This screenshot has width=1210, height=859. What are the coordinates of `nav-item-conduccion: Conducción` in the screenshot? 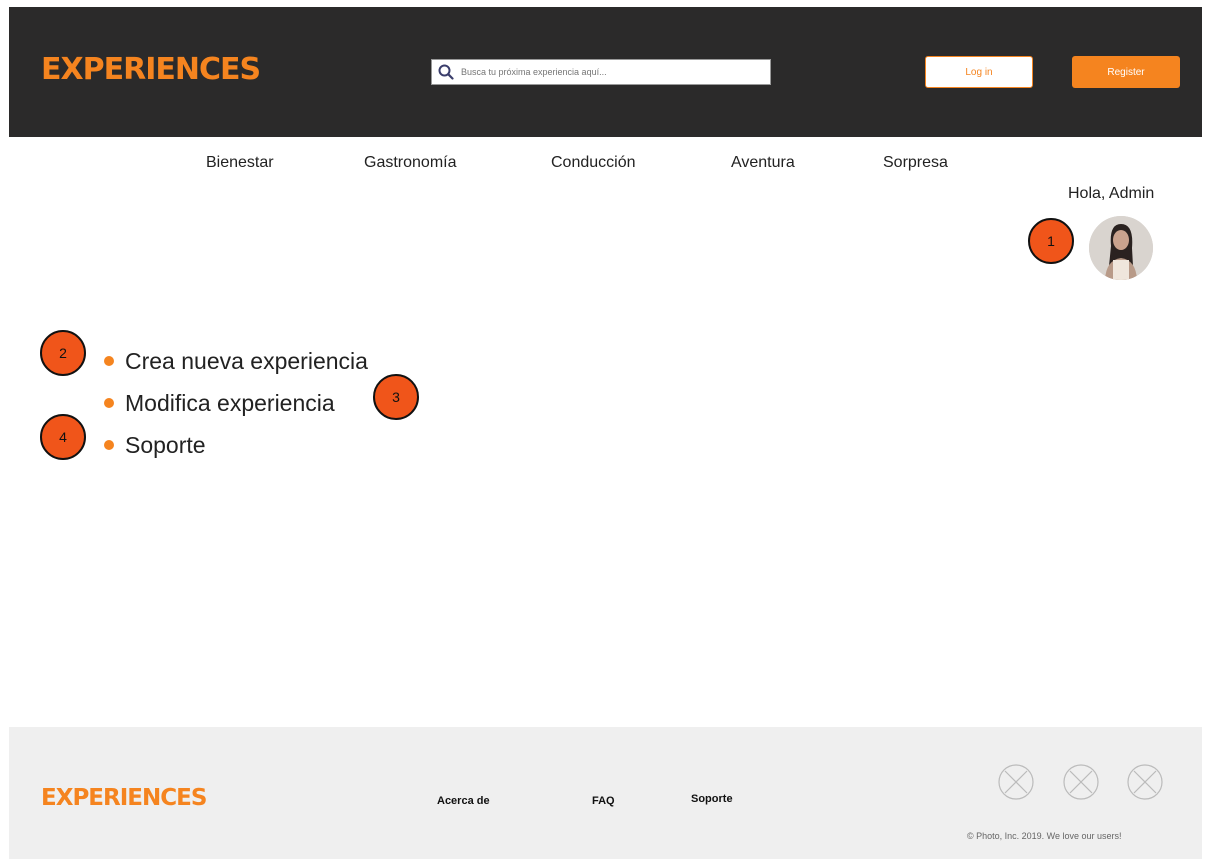 It's located at (593, 163).